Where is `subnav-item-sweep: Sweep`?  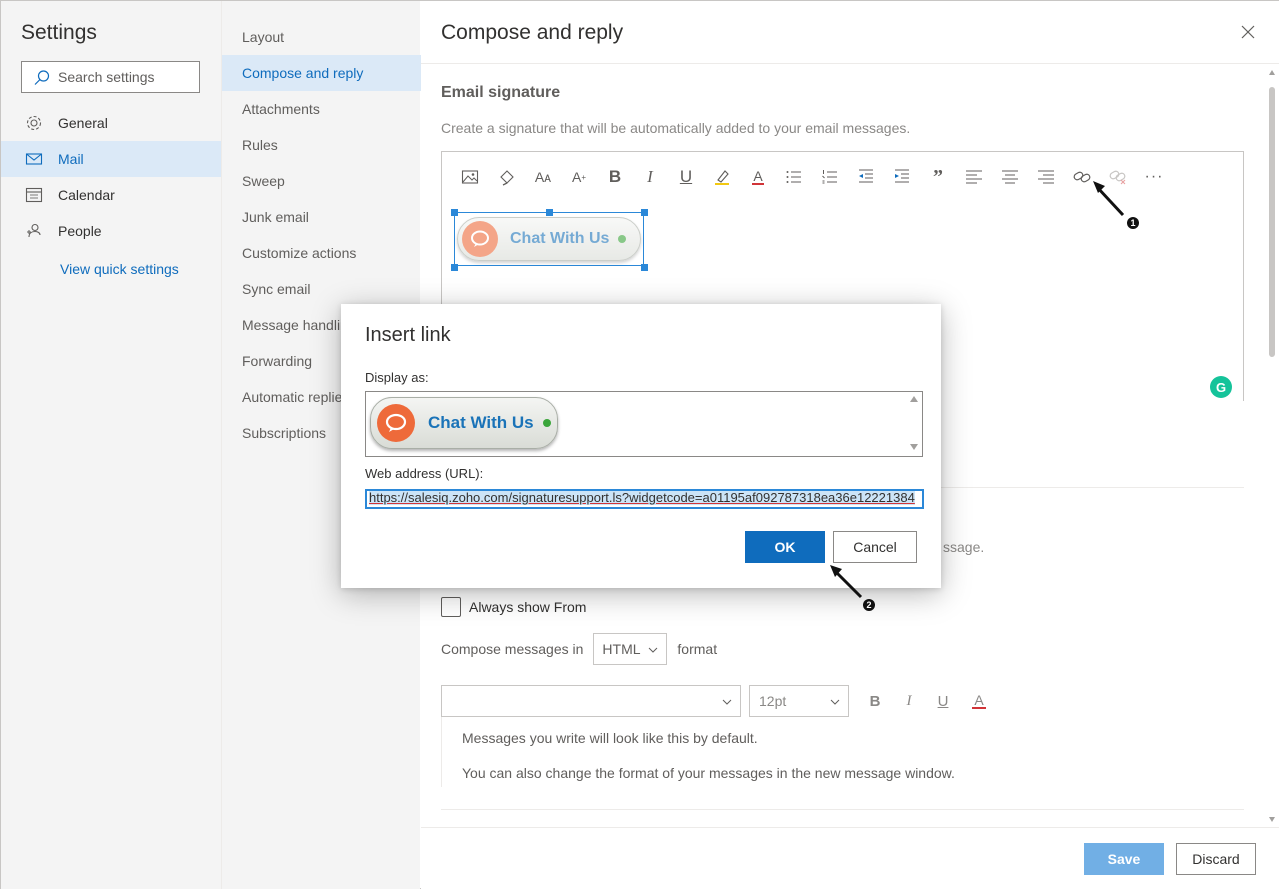
subnav-item-sweep: Sweep is located at coordinates (321, 181).